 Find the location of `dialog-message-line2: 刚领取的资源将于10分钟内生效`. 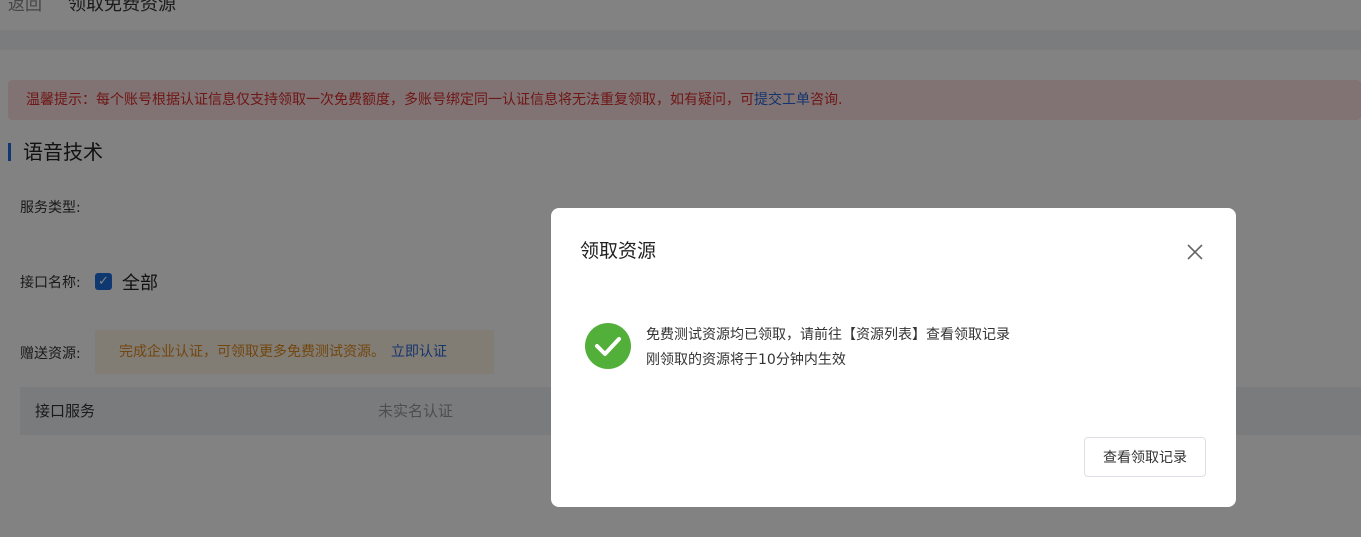

dialog-message-line2: 刚领取的资源将于10分钟内生效 is located at coordinates (746, 360).